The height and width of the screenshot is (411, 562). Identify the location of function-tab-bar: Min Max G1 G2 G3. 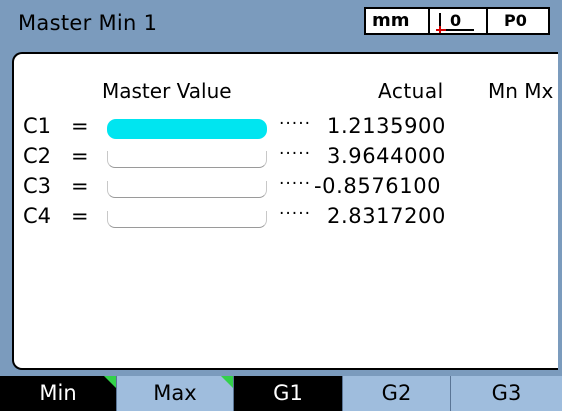
(281, 393).